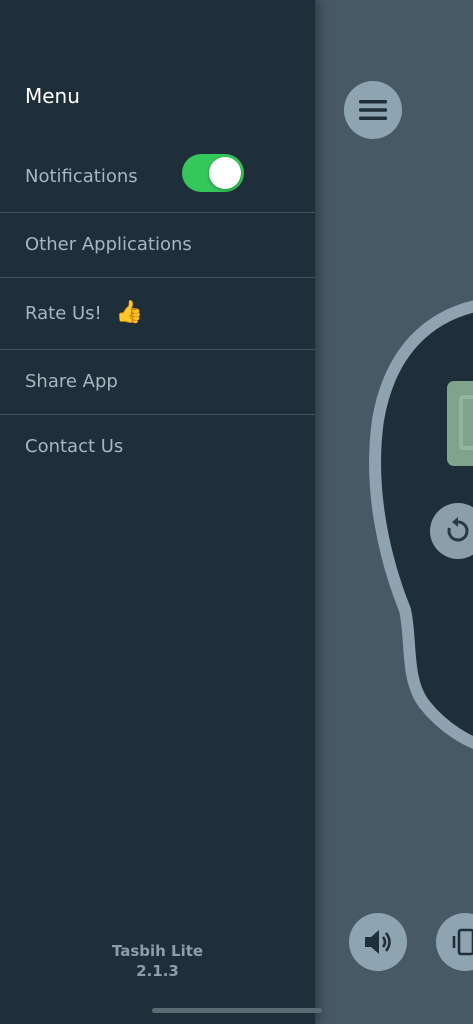 The width and height of the screenshot is (473, 1024). I want to click on sound-button, so click(378, 942).